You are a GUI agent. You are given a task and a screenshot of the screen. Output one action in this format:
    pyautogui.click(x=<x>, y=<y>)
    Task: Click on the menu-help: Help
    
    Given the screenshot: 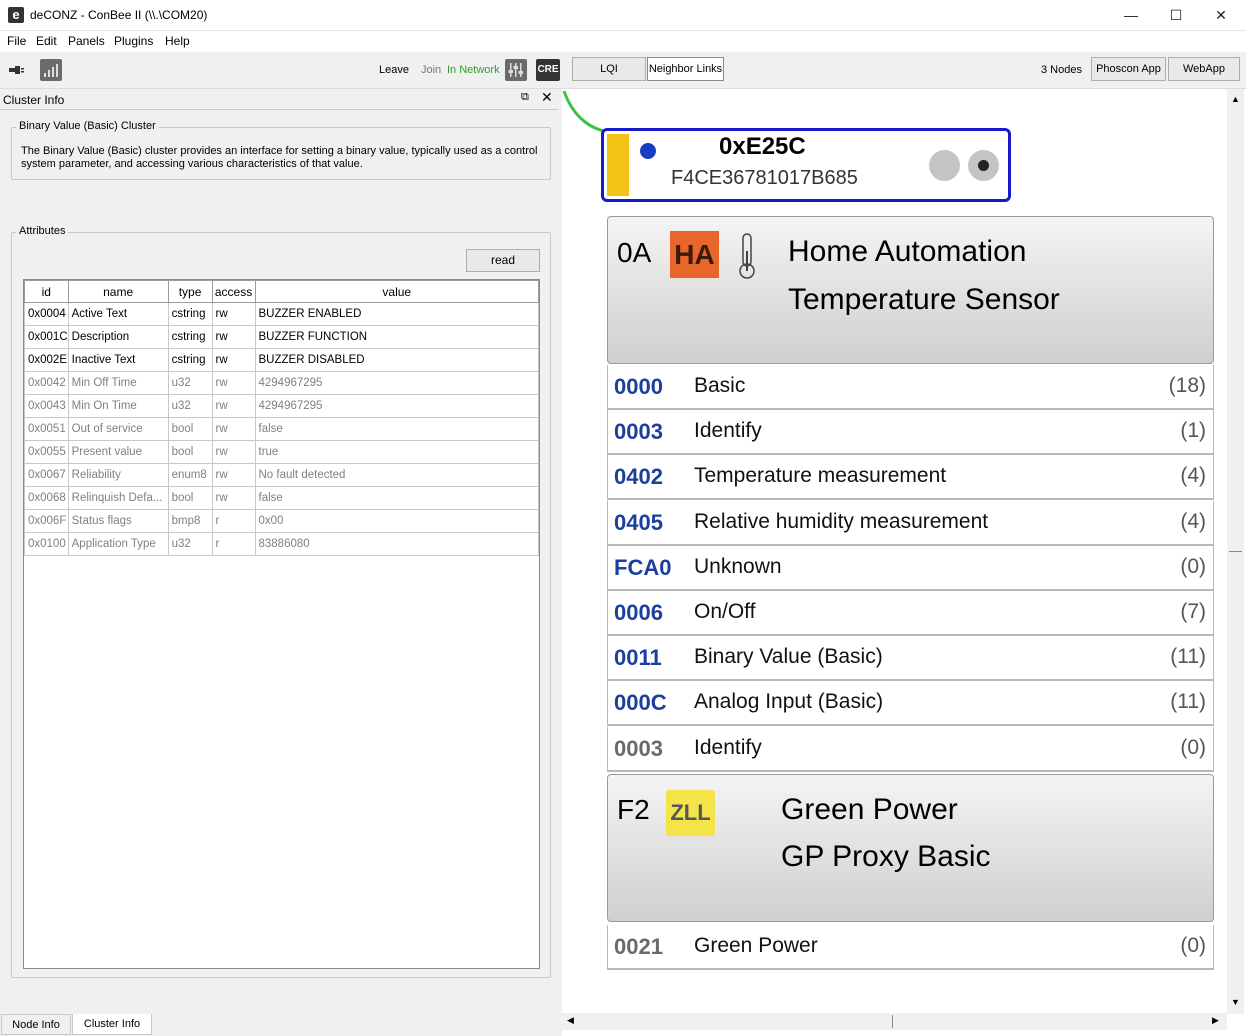 What is the action you would take?
    pyautogui.click(x=177, y=41)
    